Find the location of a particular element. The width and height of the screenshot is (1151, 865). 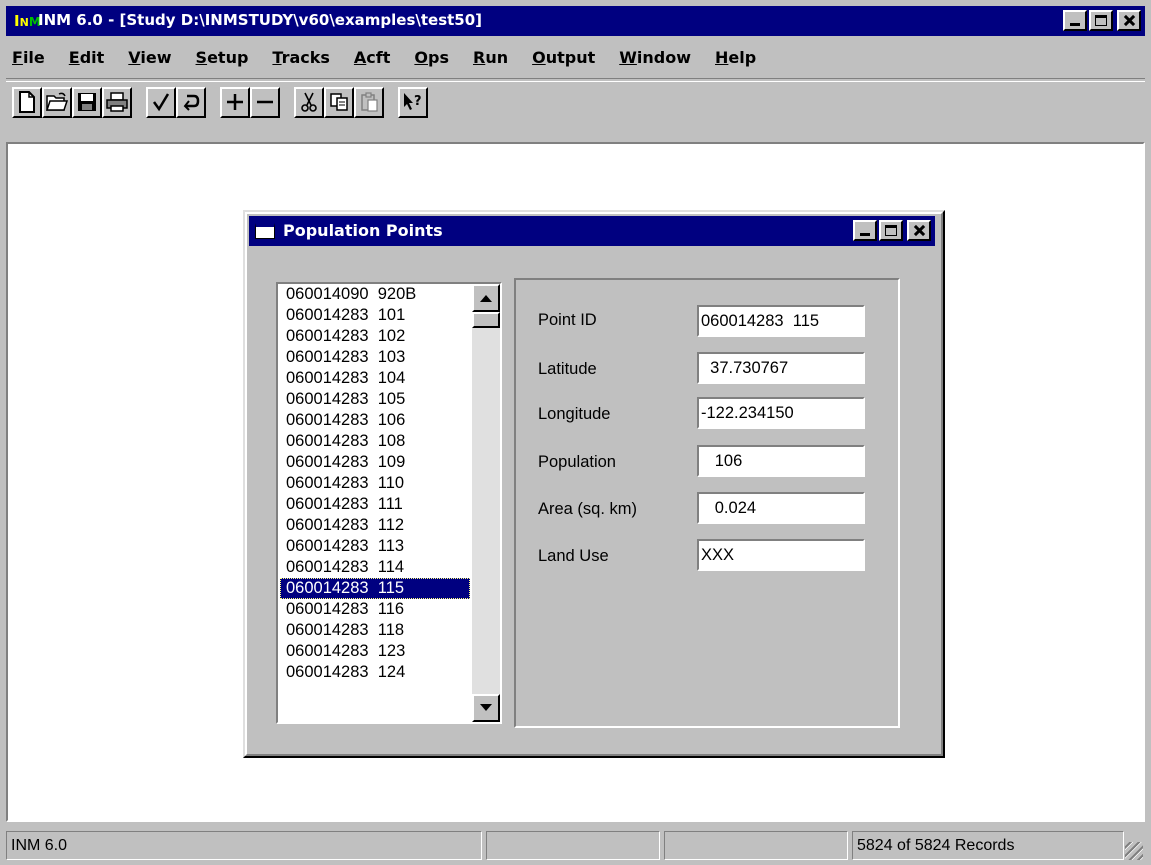

paste-icon is located at coordinates (369, 102).